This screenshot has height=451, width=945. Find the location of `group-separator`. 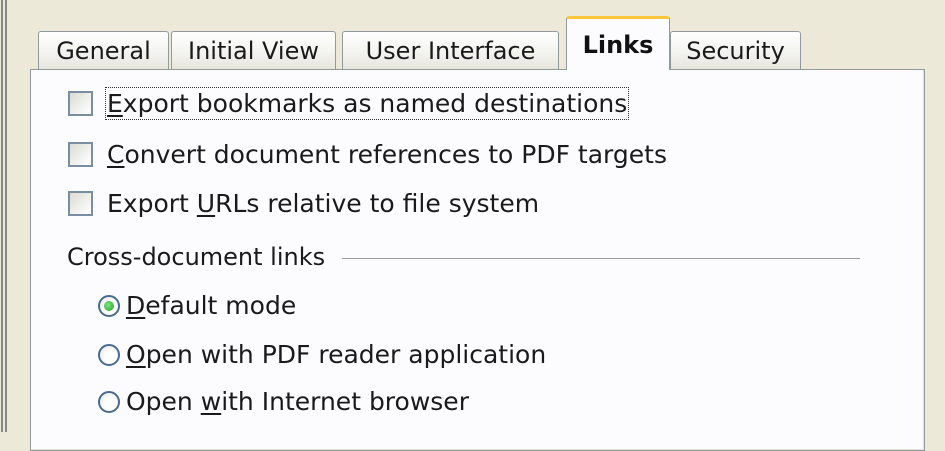

group-separator is located at coordinates (601, 258).